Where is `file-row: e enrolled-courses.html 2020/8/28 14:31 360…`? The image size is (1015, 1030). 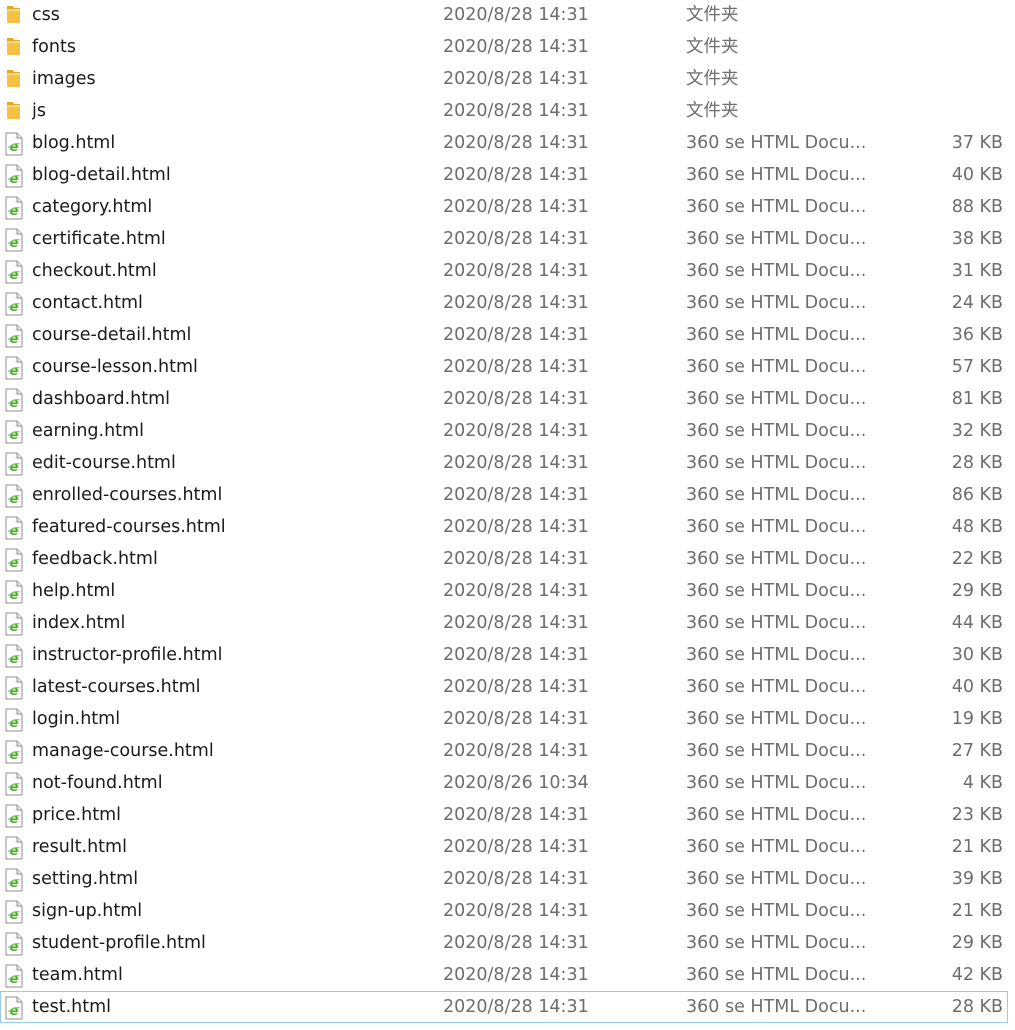
file-row: e enrolled-courses.html 2020/8/28 14:31 360… is located at coordinates (504, 495).